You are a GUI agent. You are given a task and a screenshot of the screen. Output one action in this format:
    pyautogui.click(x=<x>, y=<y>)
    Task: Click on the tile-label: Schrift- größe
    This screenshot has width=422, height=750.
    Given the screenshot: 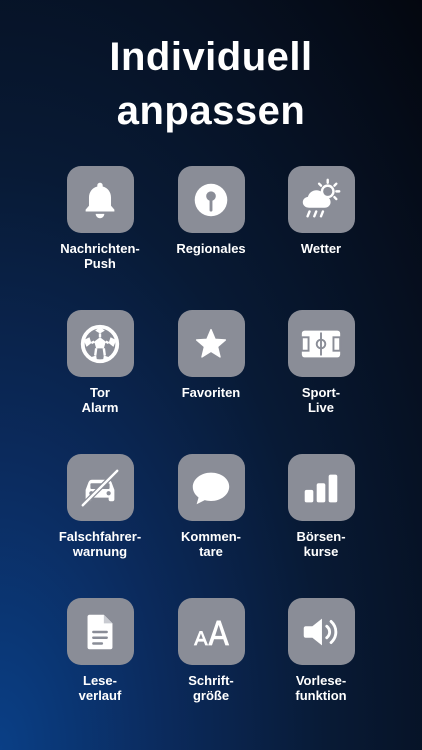 What is the action you would take?
    pyautogui.click(x=211, y=688)
    